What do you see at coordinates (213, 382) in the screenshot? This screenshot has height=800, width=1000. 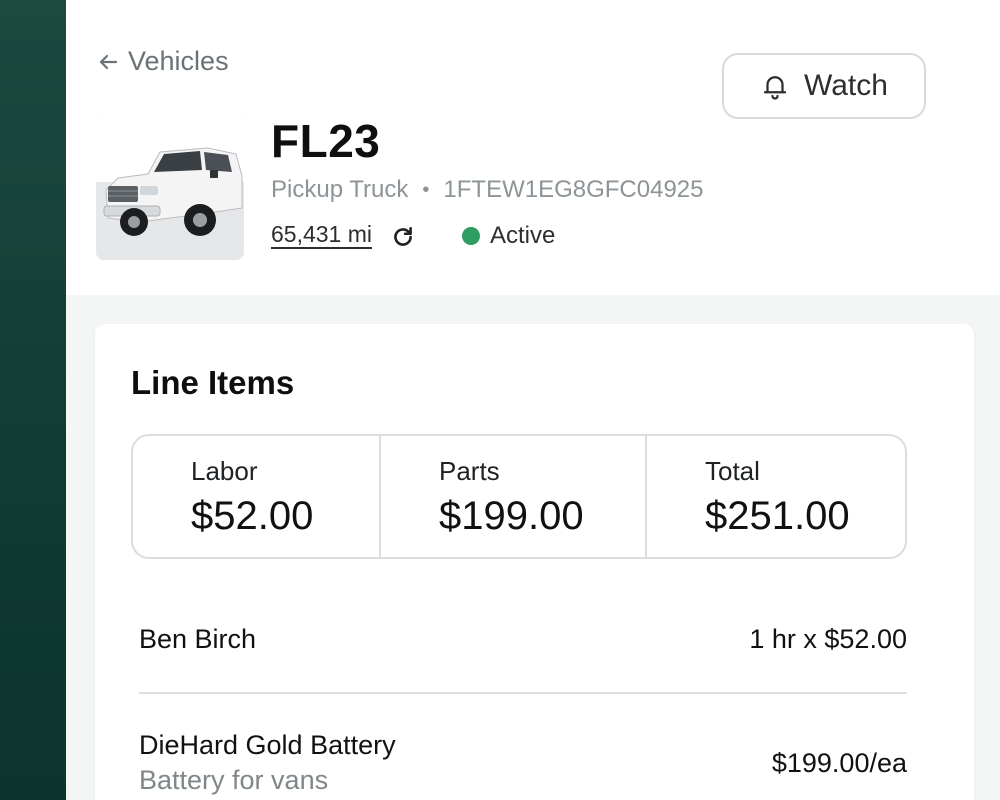 I see `line-items-title: Line Items` at bounding box center [213, 382].